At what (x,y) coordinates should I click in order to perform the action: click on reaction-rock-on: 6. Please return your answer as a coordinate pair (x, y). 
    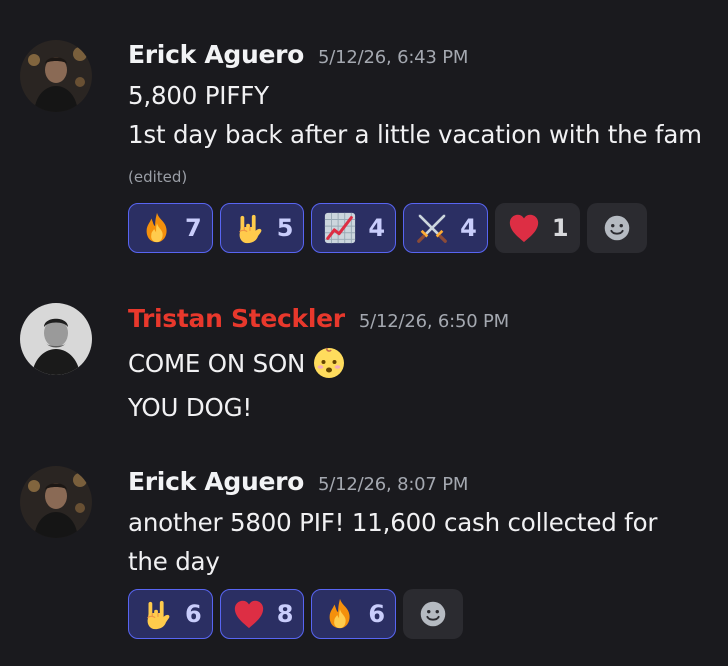
    Looking at the image, I should click on (170, 614).